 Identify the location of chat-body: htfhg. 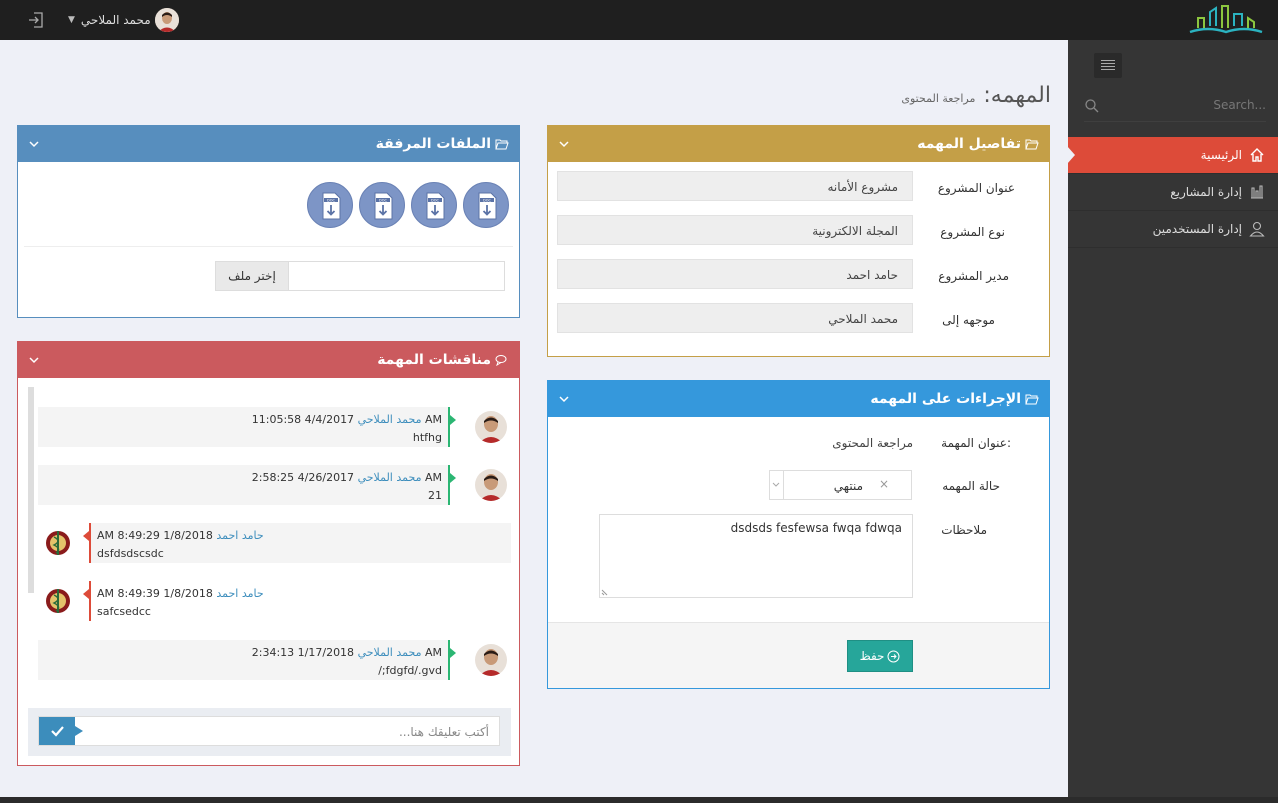
(427, 437).